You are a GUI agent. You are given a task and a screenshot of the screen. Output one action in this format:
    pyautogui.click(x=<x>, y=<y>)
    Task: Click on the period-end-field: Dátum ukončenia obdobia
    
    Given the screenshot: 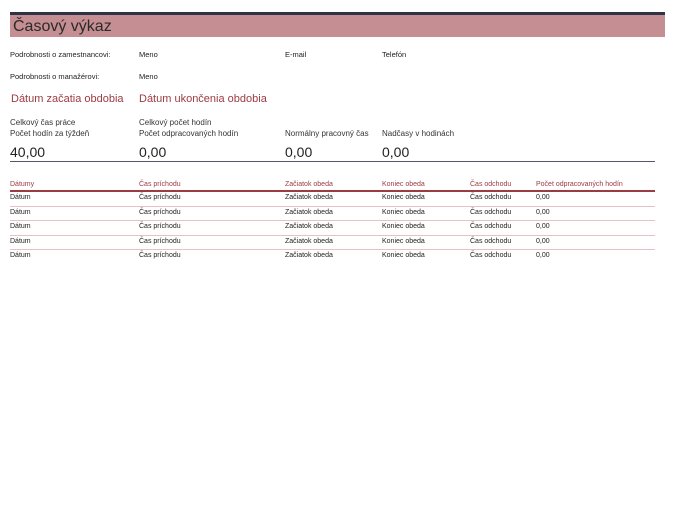 What is the action you would take?
    pyautogui.click(x=203, y=99)
    